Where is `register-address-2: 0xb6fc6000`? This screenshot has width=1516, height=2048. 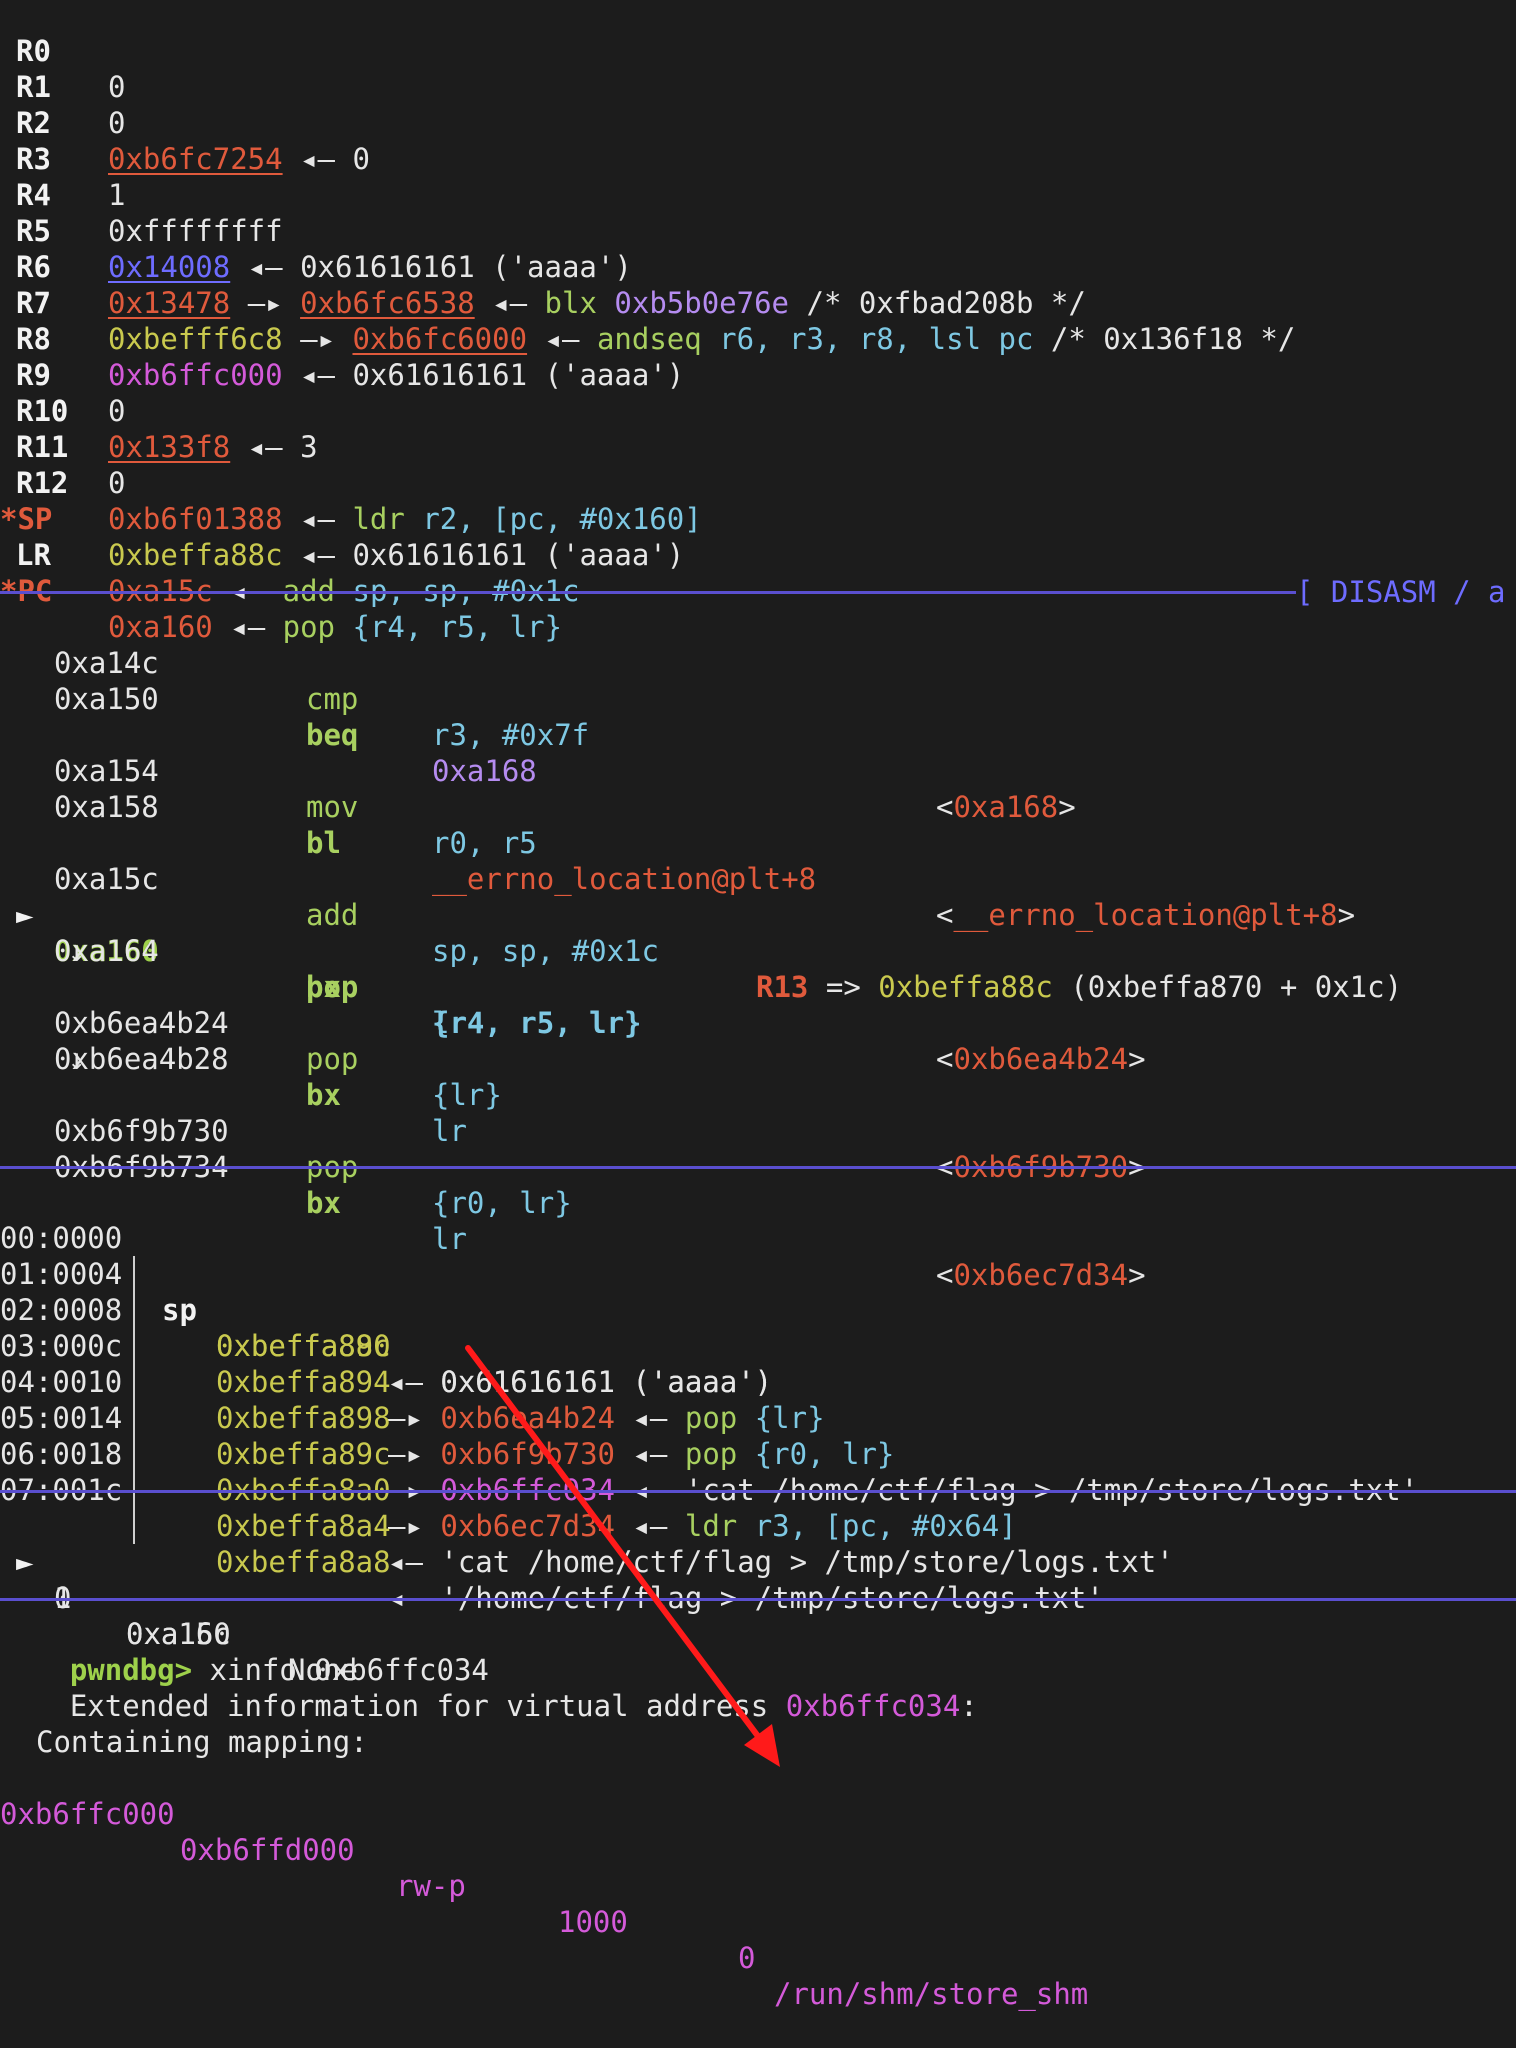 register-address-2: 0xb6fc6000 is located at coordinates (439, 339).